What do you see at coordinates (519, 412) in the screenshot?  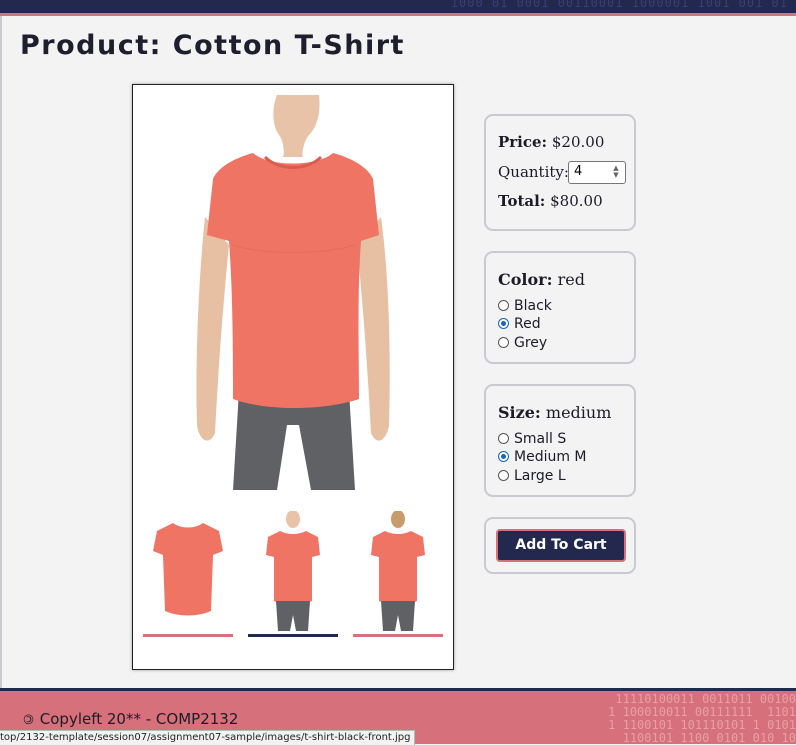 I see `size-label: Size:` at bounding box center [519, 412].